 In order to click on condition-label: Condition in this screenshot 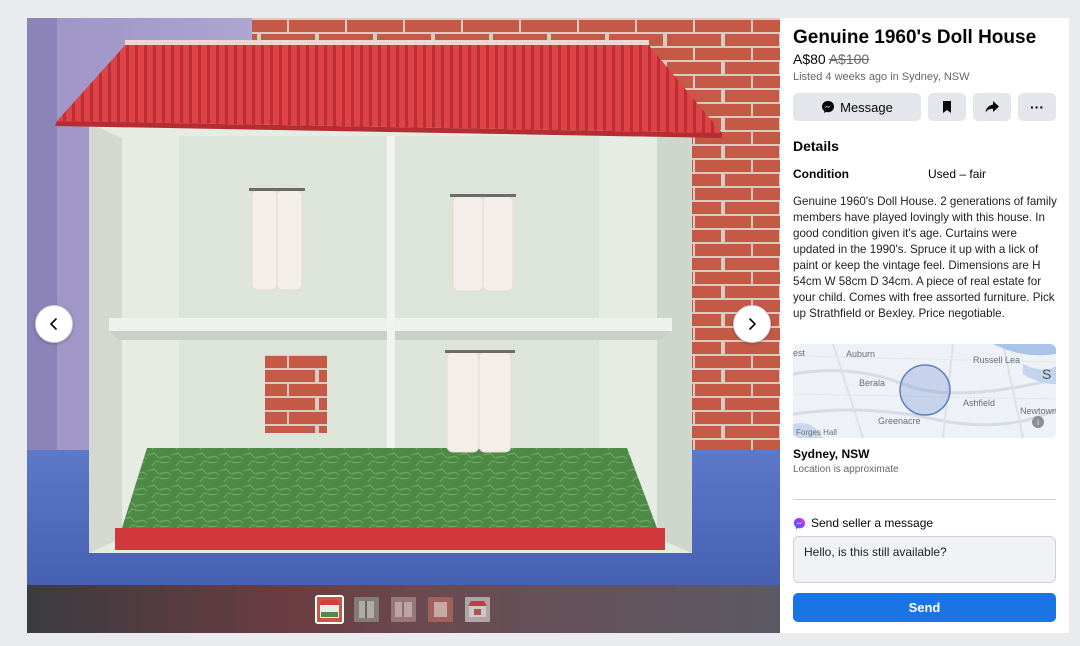, I will do `click(821, 174)`.